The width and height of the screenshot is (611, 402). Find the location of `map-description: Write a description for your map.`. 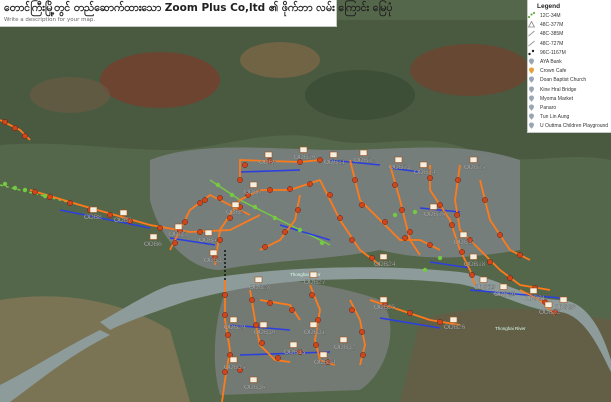

map-description: Write a description for your map. is located at coordinates (49, 20).